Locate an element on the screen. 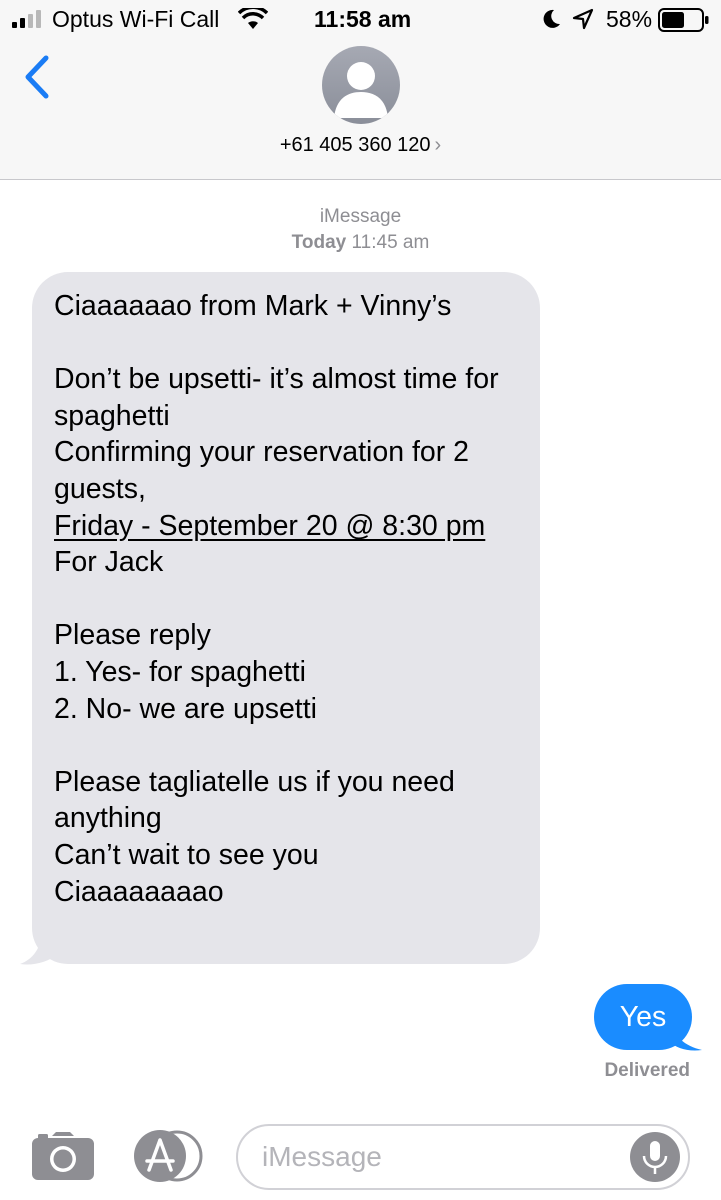 Image resolution: width=721 pixels, height=1200 pixels. microphone-icon is located at coordinates (655, 1157).